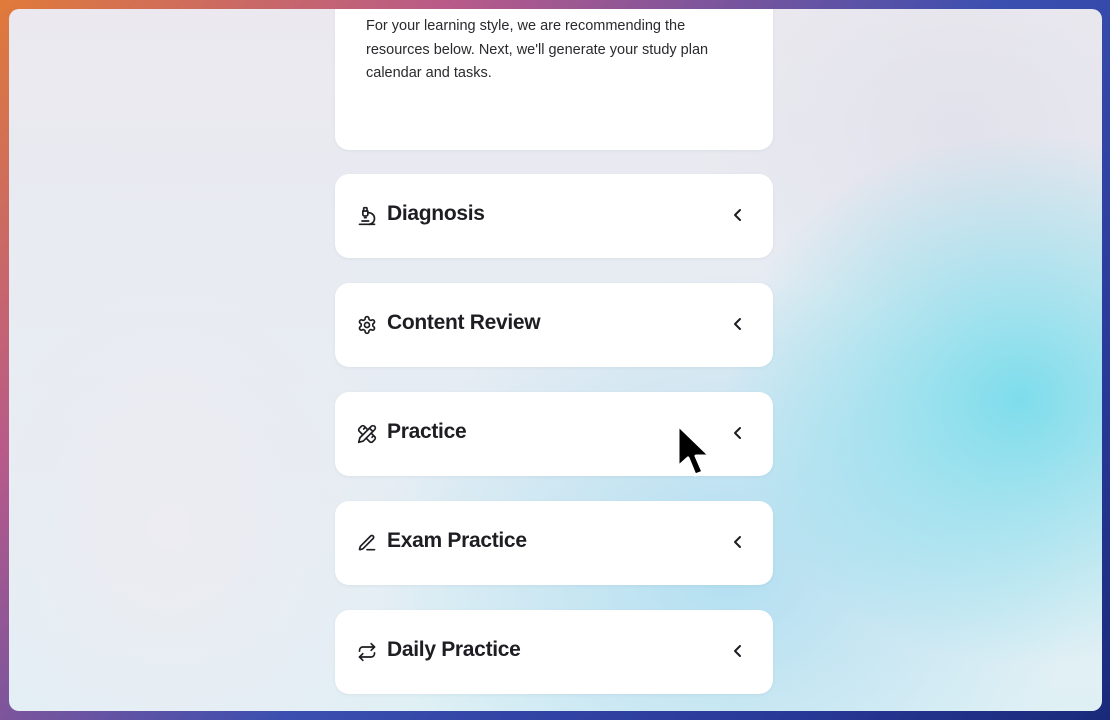 The width and height of the screenshot is (1110, 720). Describe the element at coordinates (464, 322) in the screenshot. I see `section-title: Content Review` at that location.